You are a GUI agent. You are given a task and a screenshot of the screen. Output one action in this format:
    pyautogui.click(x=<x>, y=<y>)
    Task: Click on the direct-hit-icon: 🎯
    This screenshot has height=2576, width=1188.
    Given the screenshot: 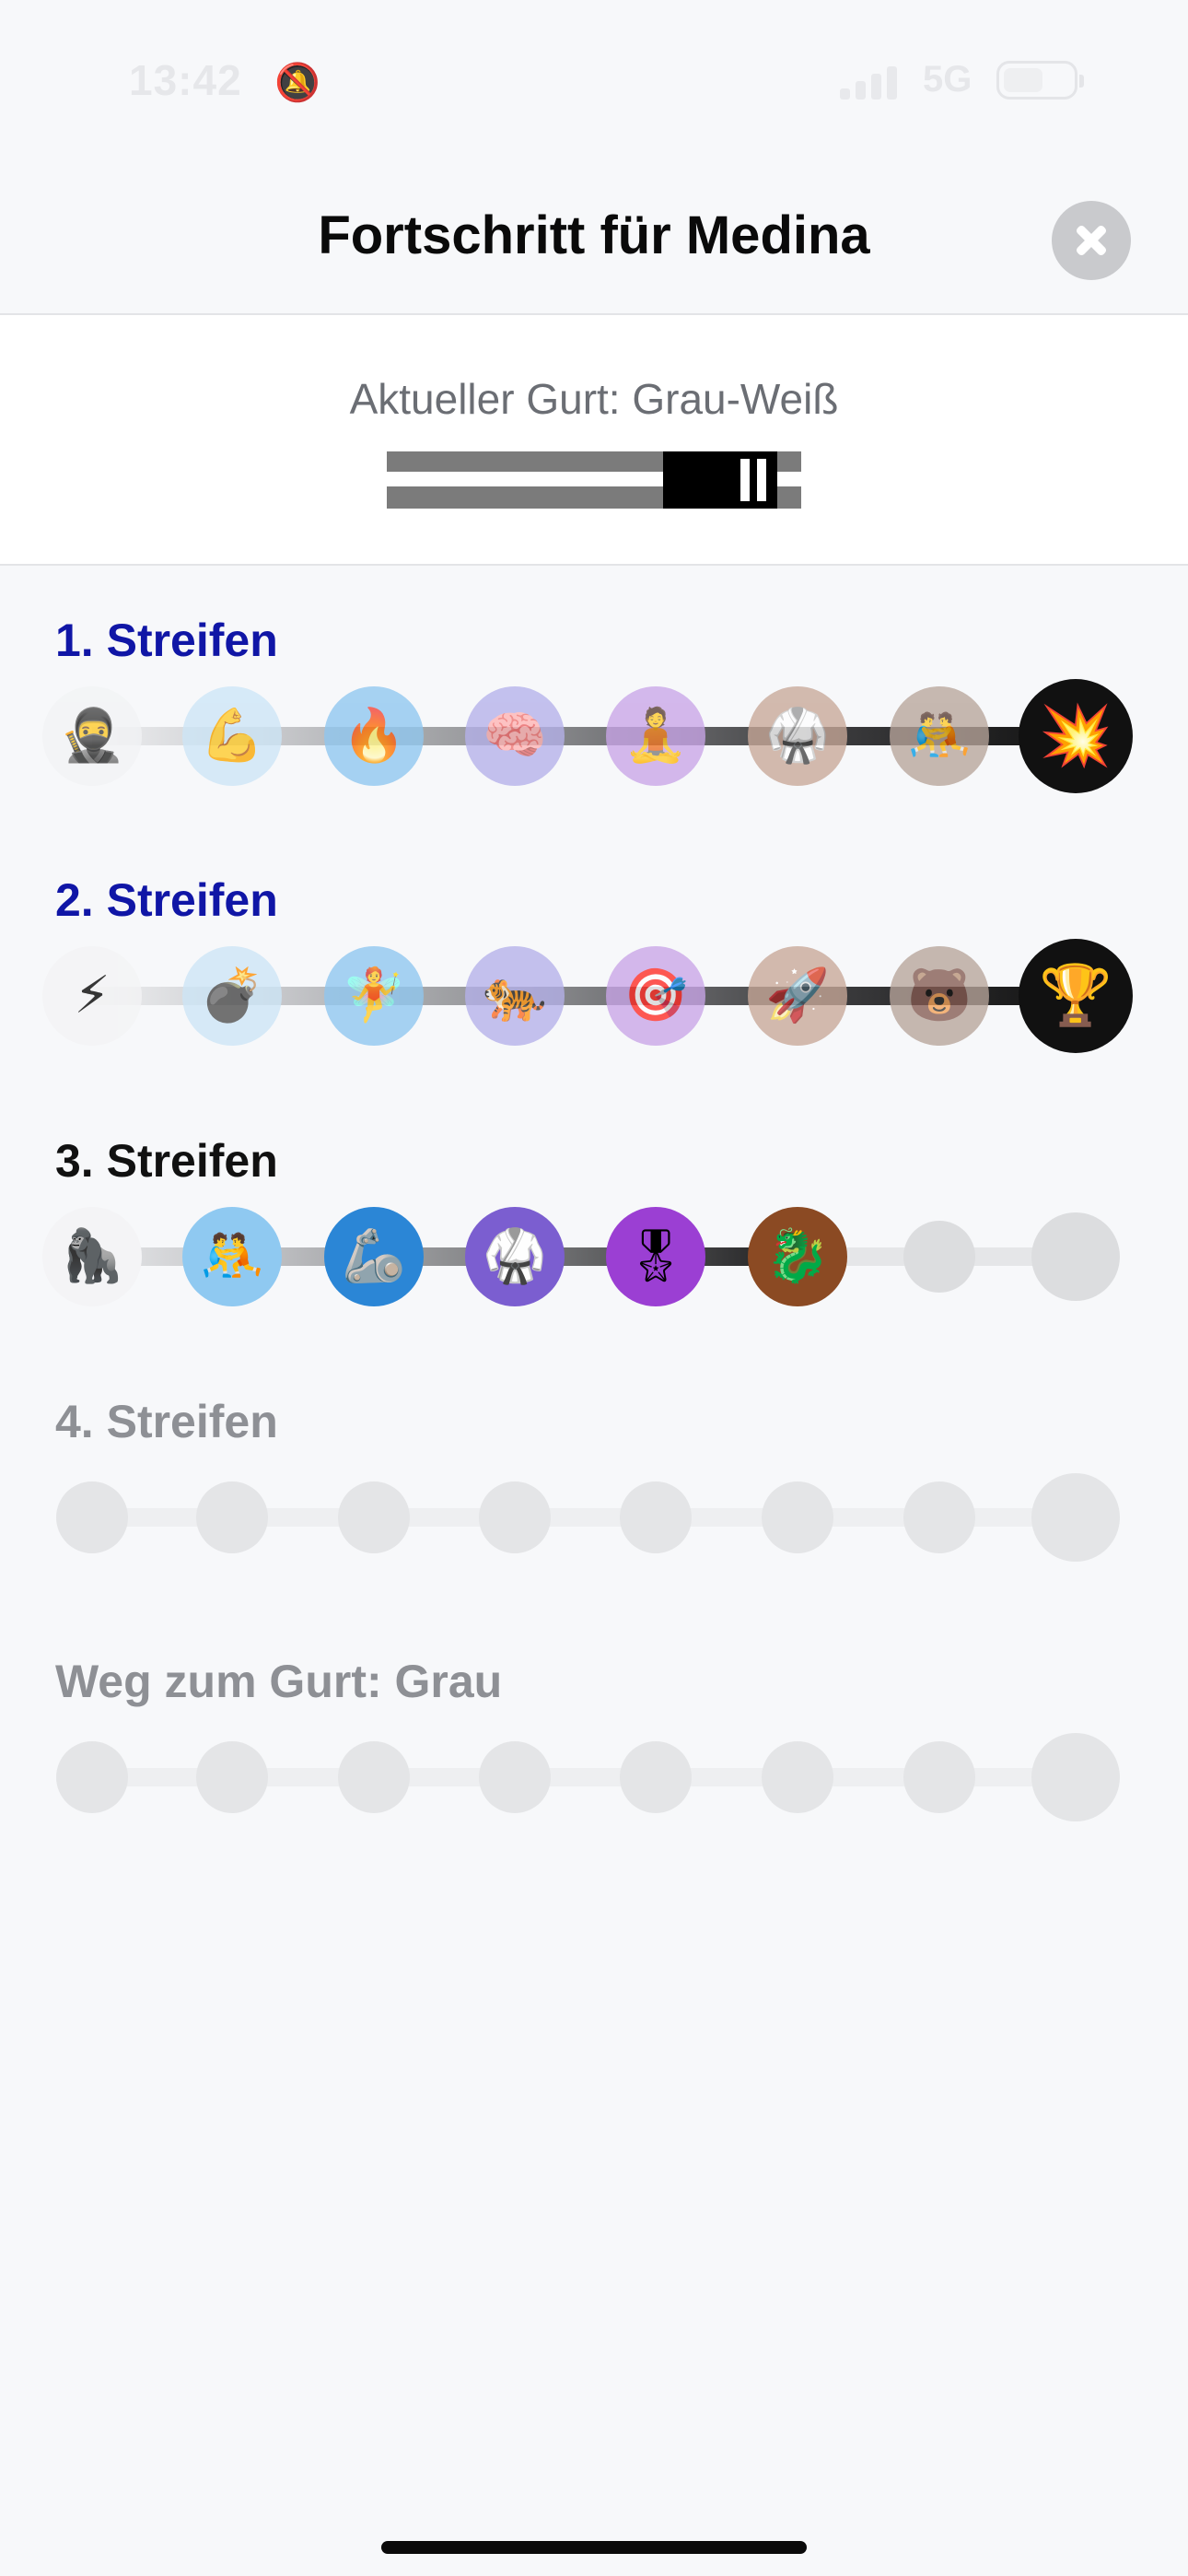 What is the action you would take?
    pyautogui.click(x=655, y=996)
    